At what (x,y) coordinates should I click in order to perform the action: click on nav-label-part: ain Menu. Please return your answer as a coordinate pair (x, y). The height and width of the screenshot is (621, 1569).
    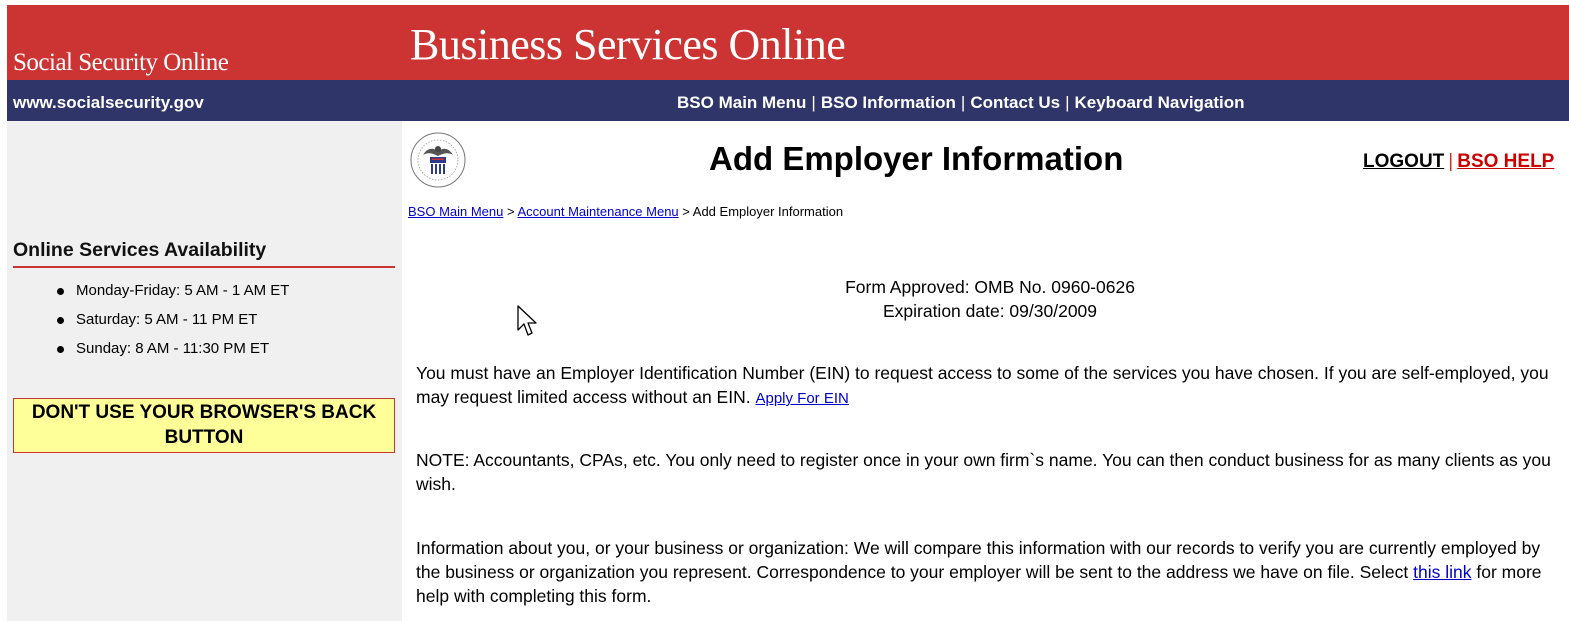
    Looking at the image, I should click on (769, 102).